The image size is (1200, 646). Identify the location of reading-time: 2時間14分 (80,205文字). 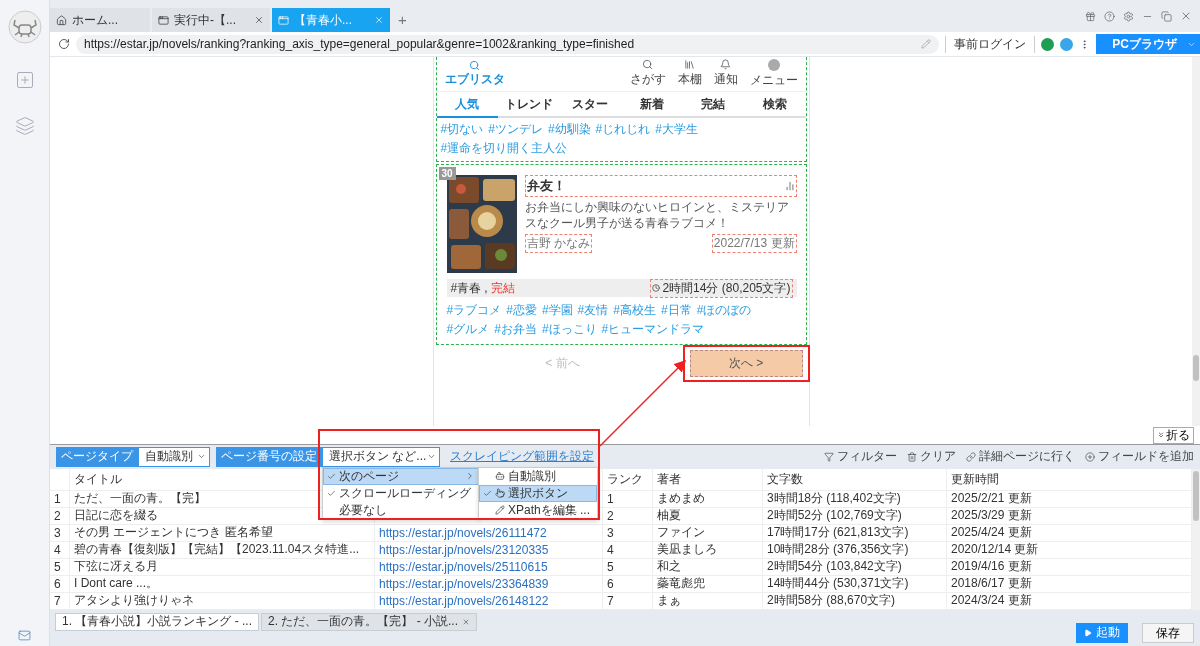
(726, 288).